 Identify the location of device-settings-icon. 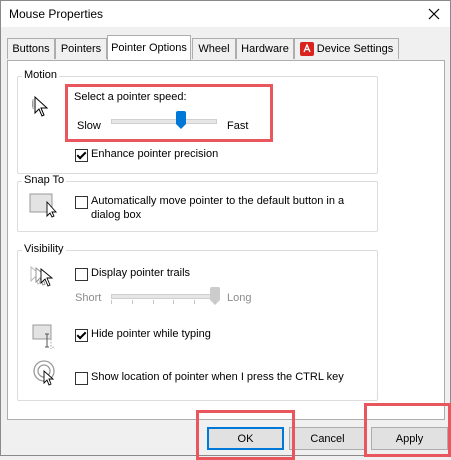
(306, 49).